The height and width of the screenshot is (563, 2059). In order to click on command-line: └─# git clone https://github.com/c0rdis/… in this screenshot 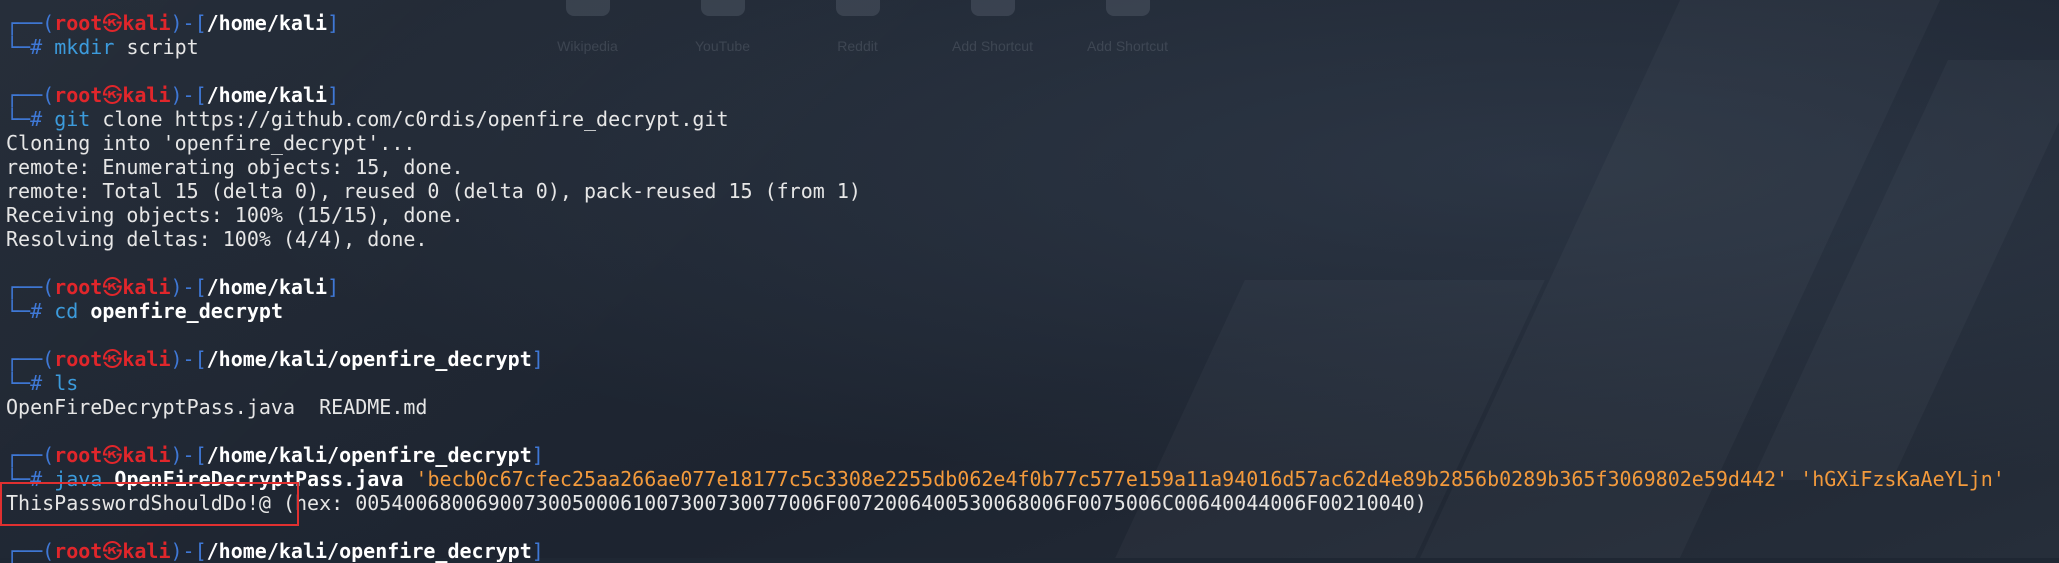, I will do `click(1032, 119)`.